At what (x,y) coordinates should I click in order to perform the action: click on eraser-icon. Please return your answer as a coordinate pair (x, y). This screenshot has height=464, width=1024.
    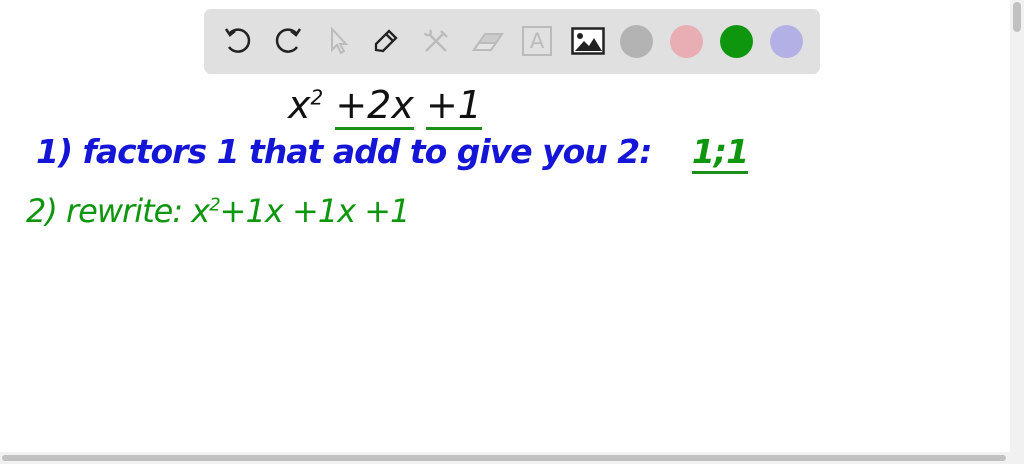
    Looking at the image, I should click on (488, 42).